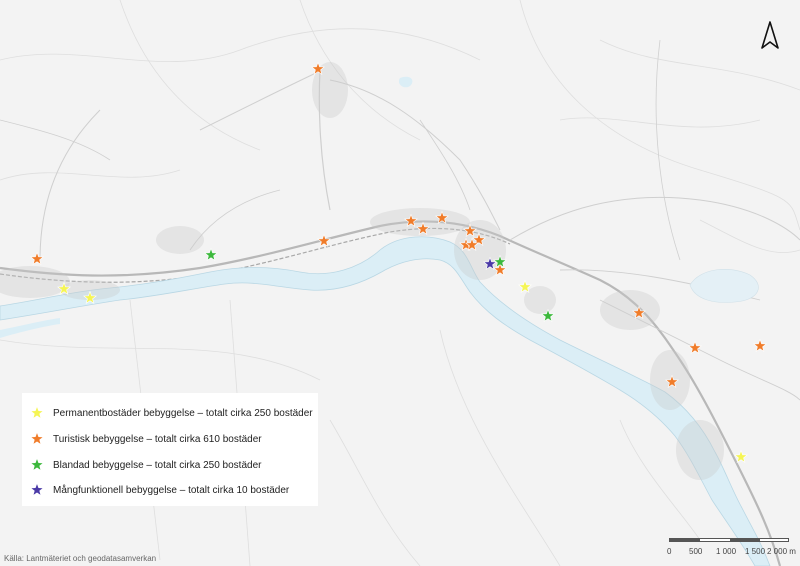 The width and height of the screenshot is (800, 566). I want to click on scale-label-1500: 1 500, so click(755, 551).